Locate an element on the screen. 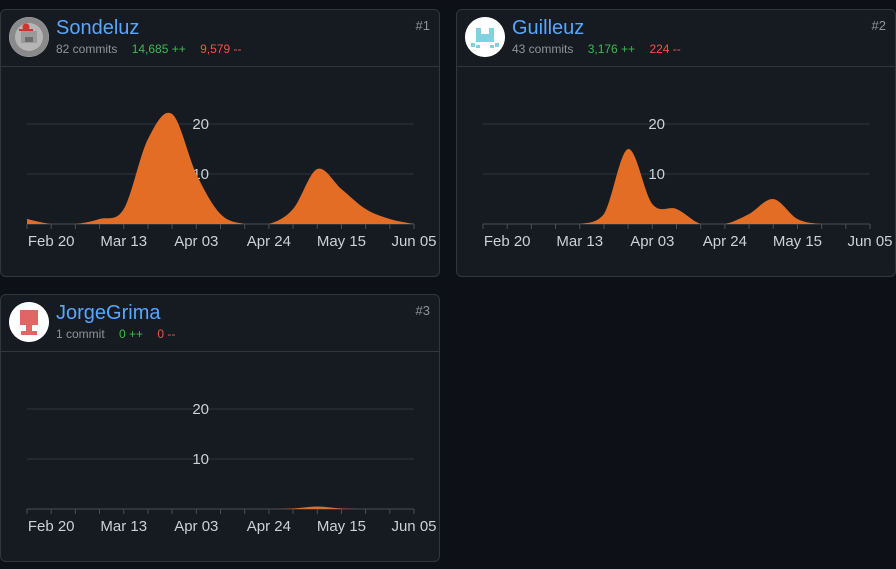 The width and height of the screenshot is (896, 569). deletions-count: 0 -- is located at coordinates (166, 334).